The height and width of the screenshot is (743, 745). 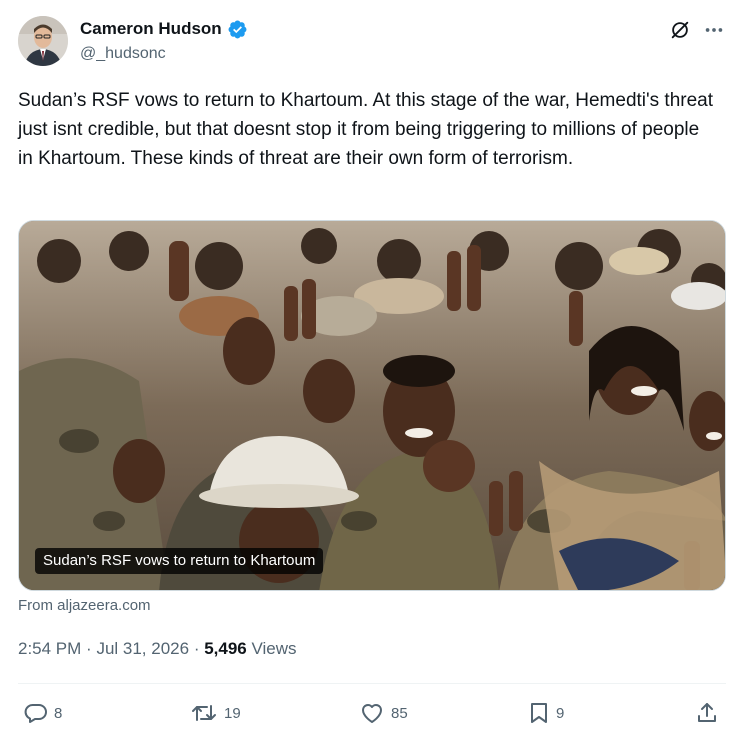 I want to click on bookmark-button: 9, so click(x=546, y=713).